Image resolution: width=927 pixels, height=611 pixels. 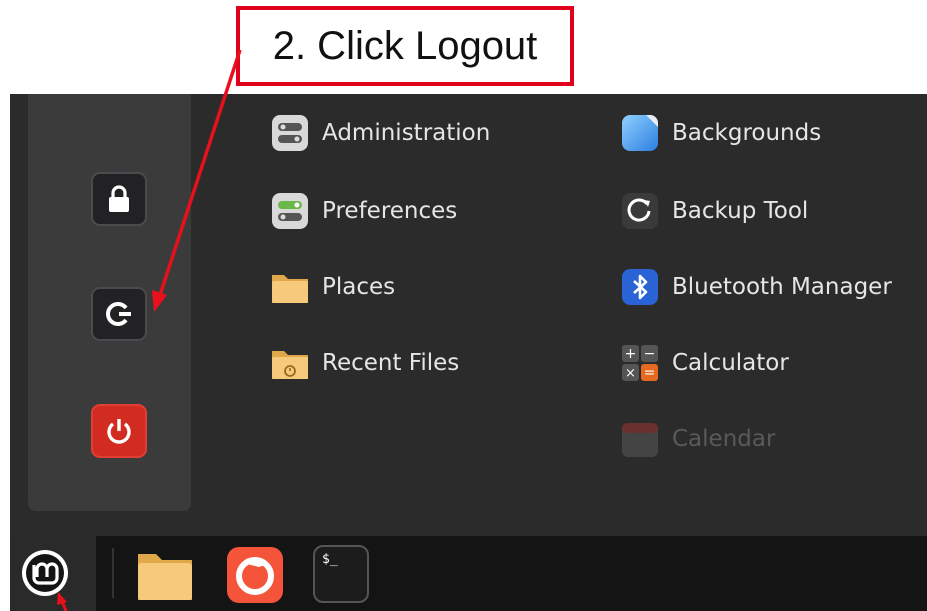 What do you see at coordinates (45, 573) in the screenshot?
I see `linux-mint-logo-icon` at bounding box center [45, 573].